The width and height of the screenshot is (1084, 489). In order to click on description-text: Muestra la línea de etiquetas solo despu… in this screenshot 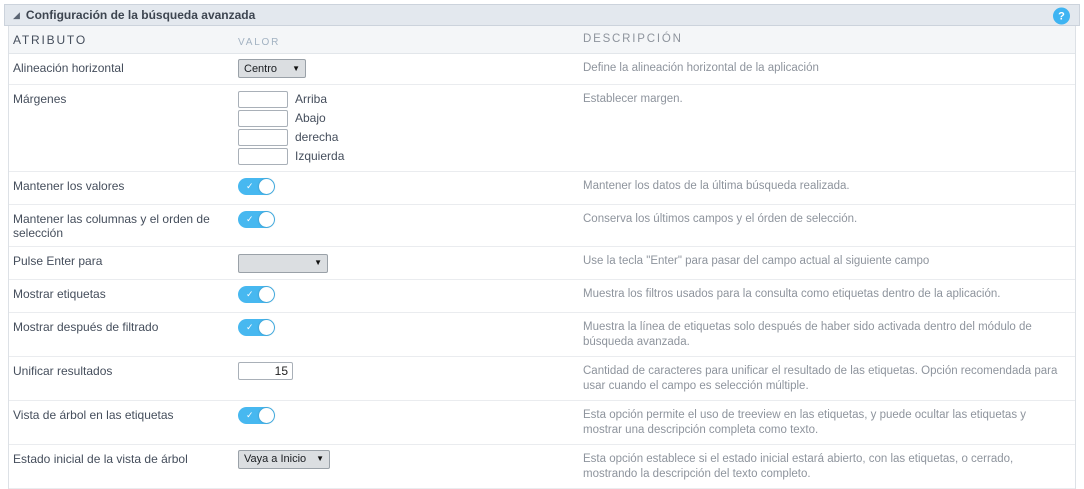, I will do `click(807, 334)`.